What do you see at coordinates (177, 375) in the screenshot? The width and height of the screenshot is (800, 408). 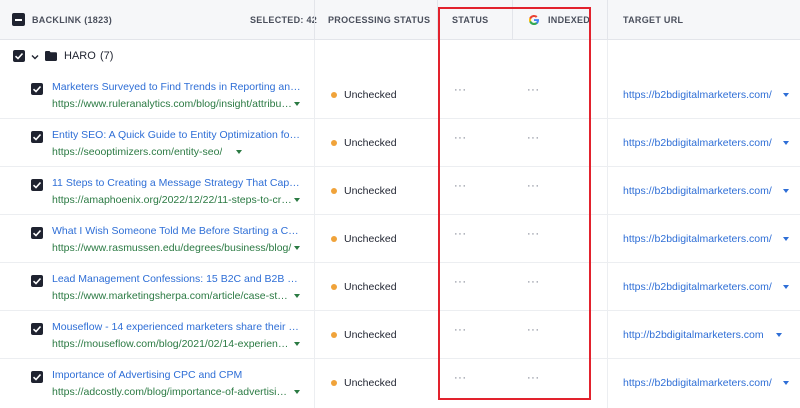 I see `backlink-title: Importance of Advertising CPC and CPM` at bounding box center [177, 375].